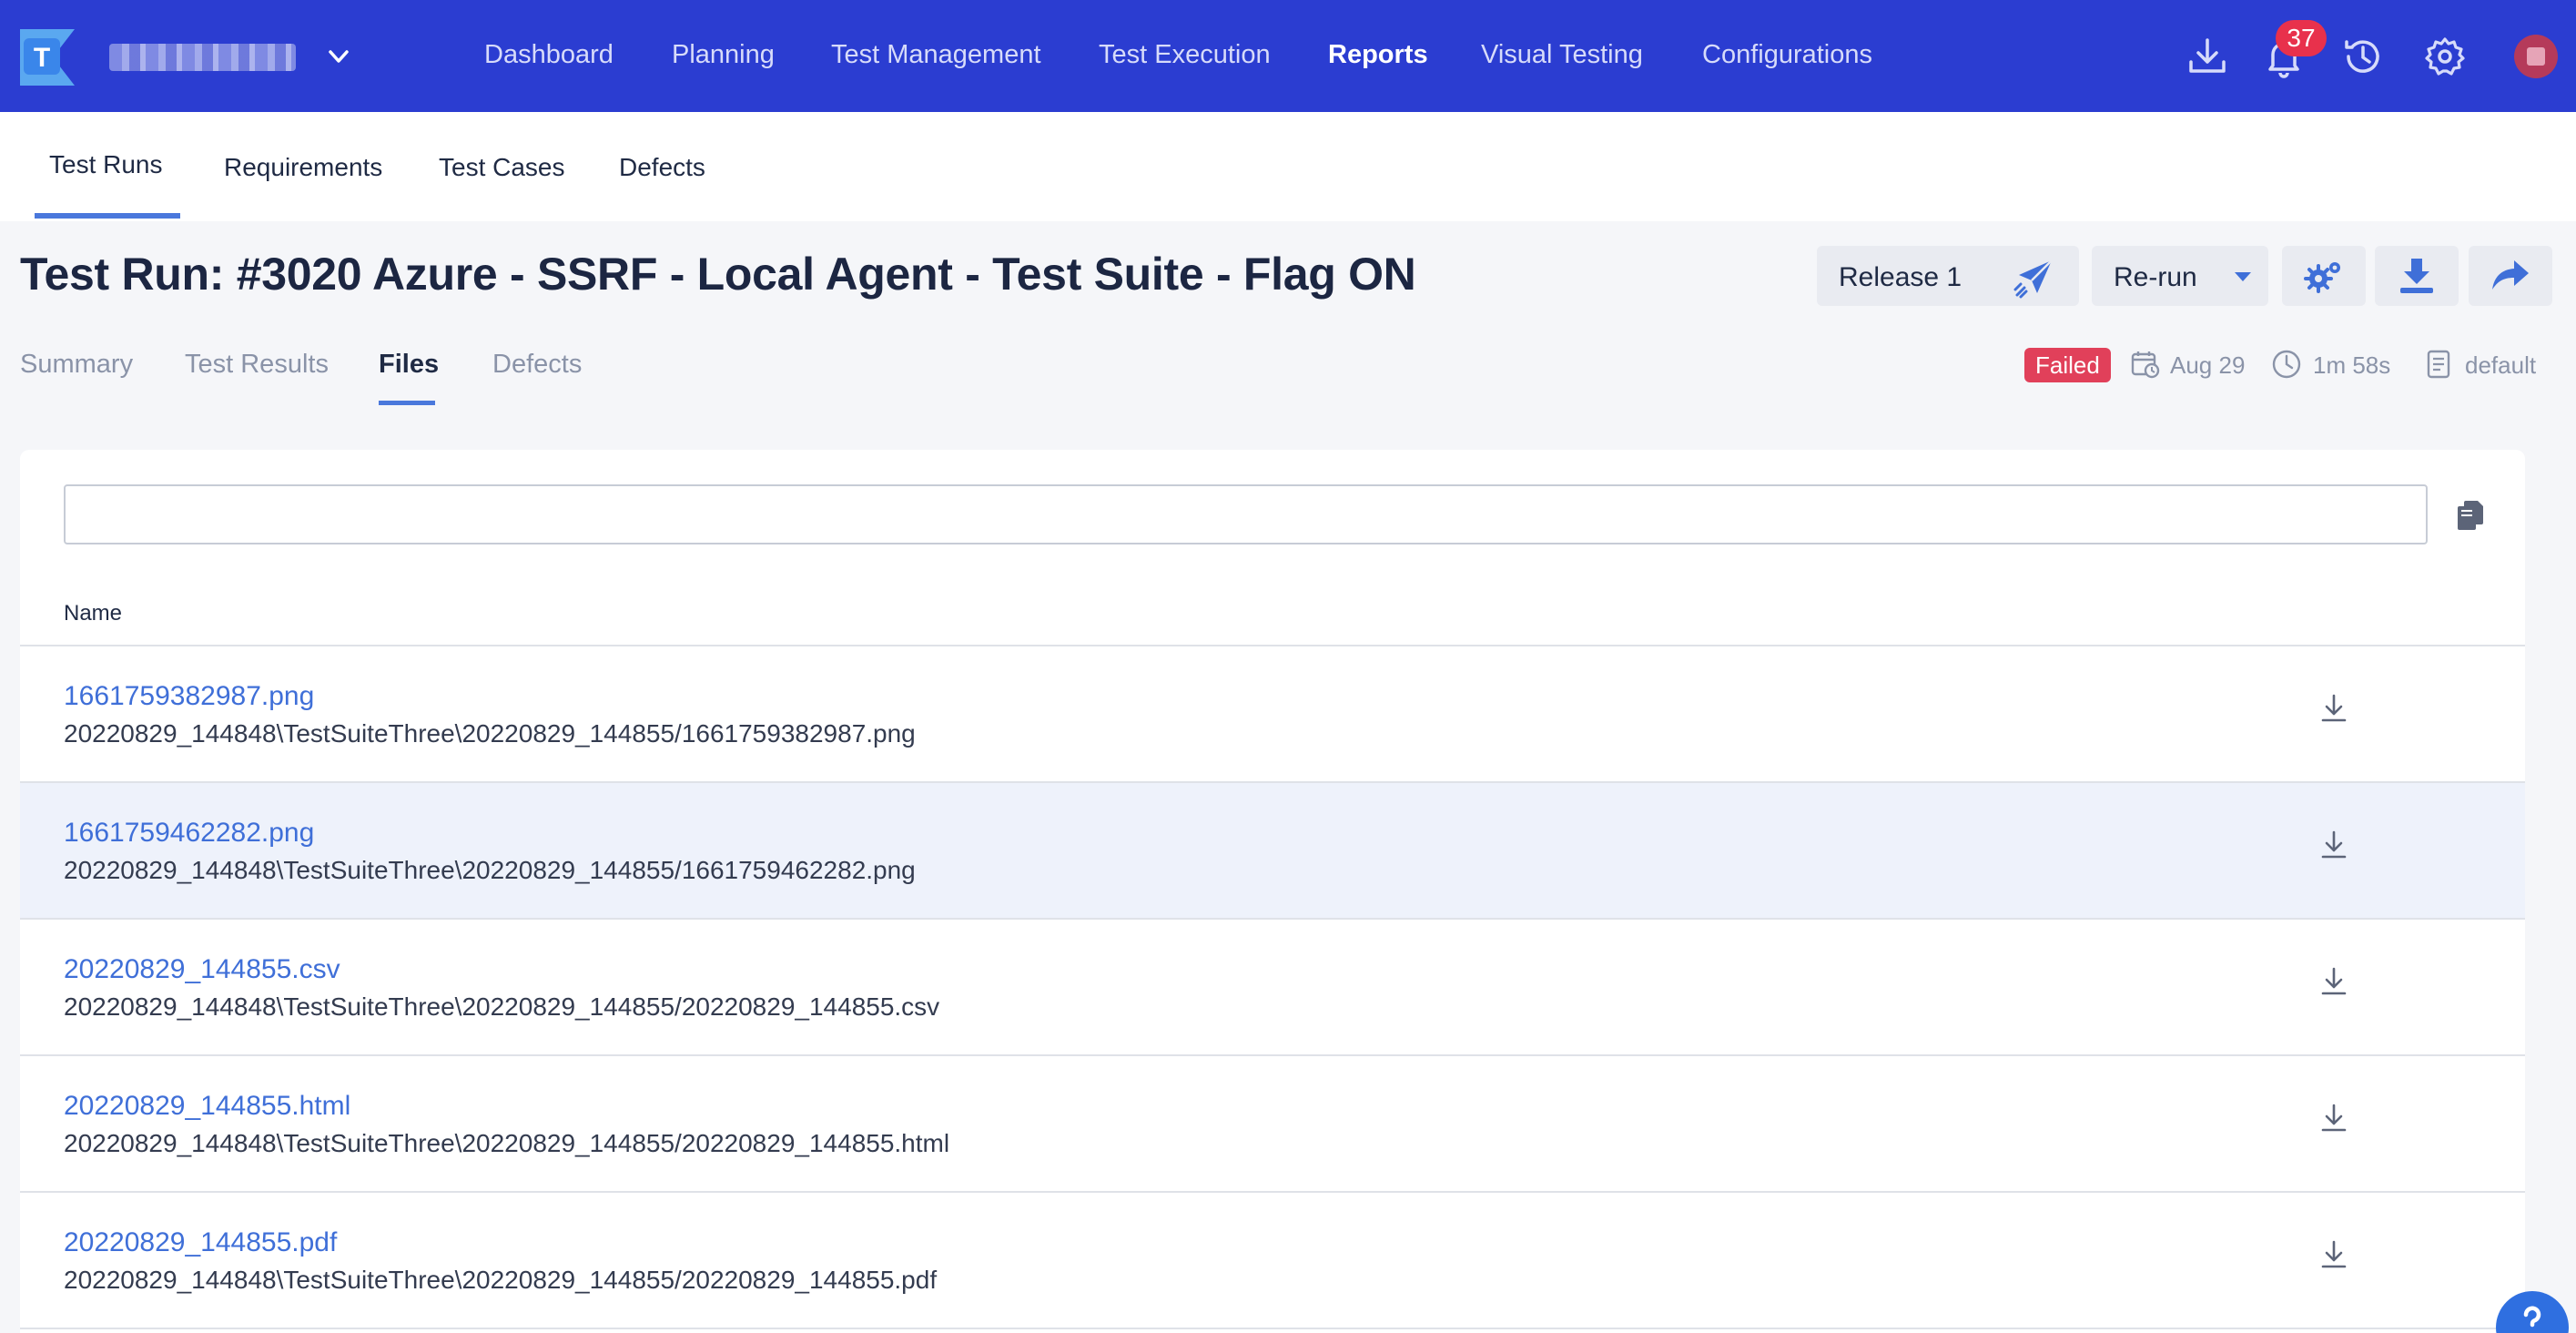 This screenshot has width=2576, height=1333. What do you see at coordinates (502, 167) in the screenshot?
I see `subtab-test-cases: Test Cases` at bounding box center [502, 167].